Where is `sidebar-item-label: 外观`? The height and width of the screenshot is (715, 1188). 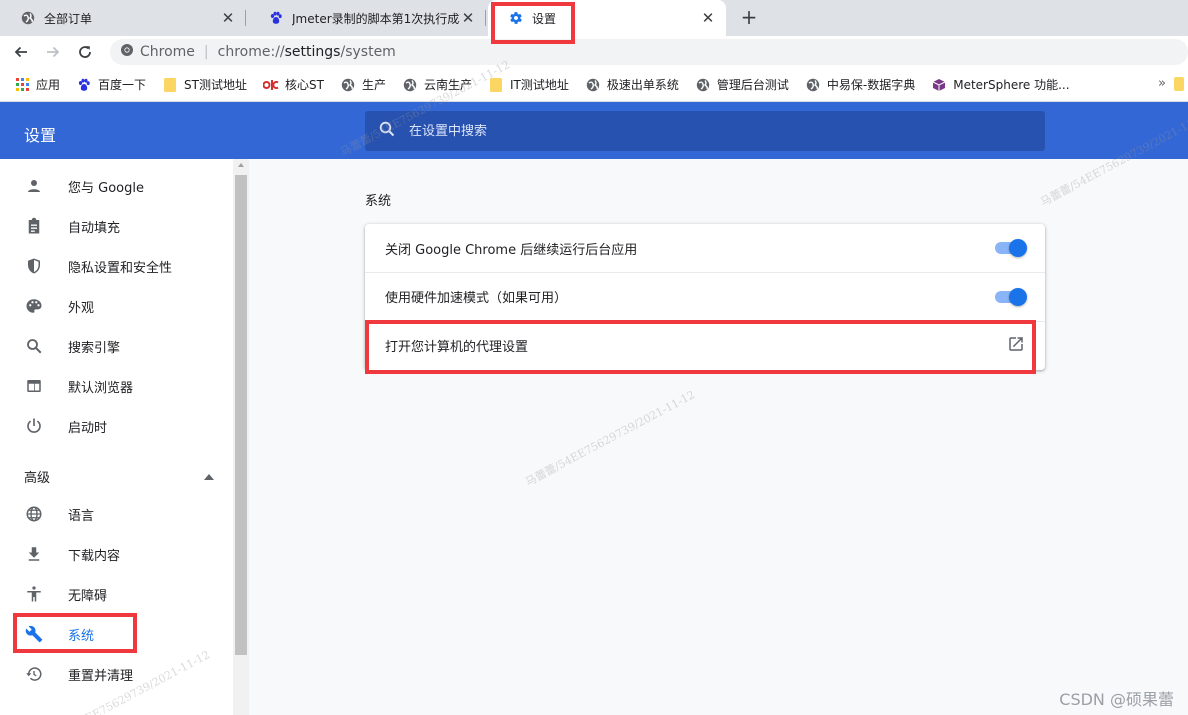 sidebar-item-label: 外观 is located at coordinates (81, 308).